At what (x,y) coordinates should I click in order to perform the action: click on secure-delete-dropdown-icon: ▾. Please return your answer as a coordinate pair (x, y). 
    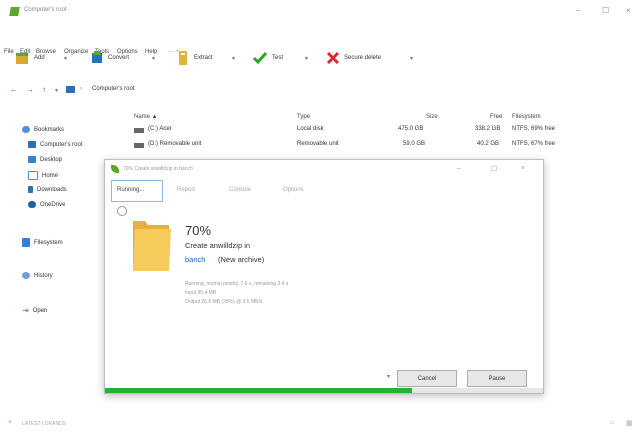
    Looking at the image, I should click on (411, 58).